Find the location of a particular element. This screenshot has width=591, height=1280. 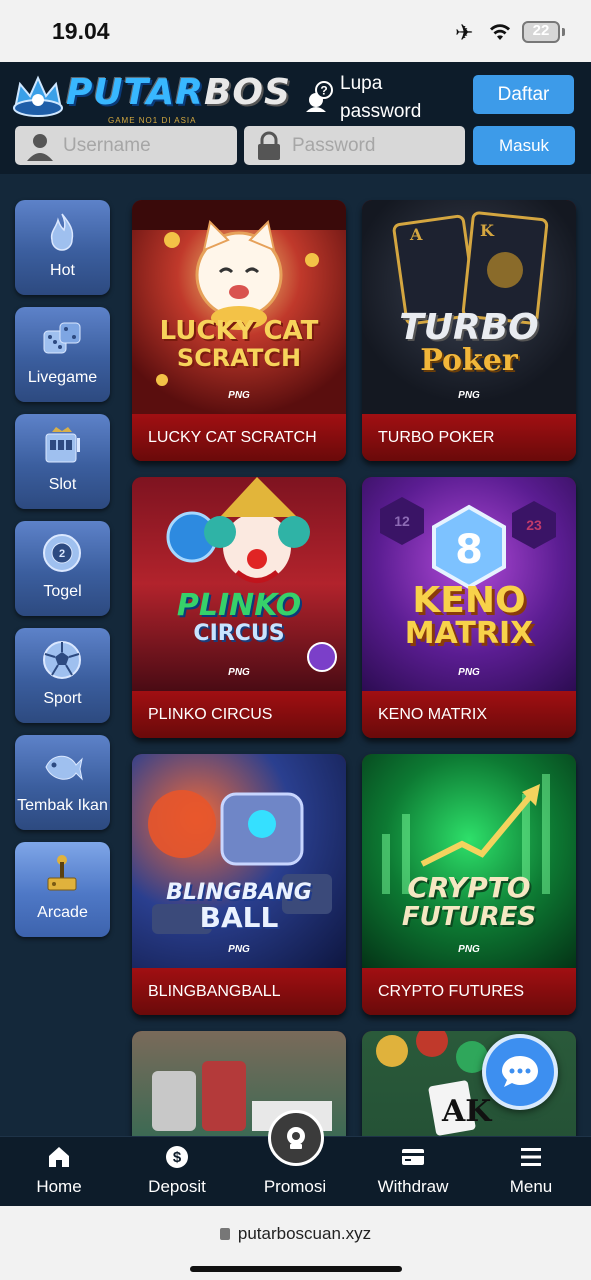

url-display: putarboscuan.xyz is located at coordinates (295, 1234).